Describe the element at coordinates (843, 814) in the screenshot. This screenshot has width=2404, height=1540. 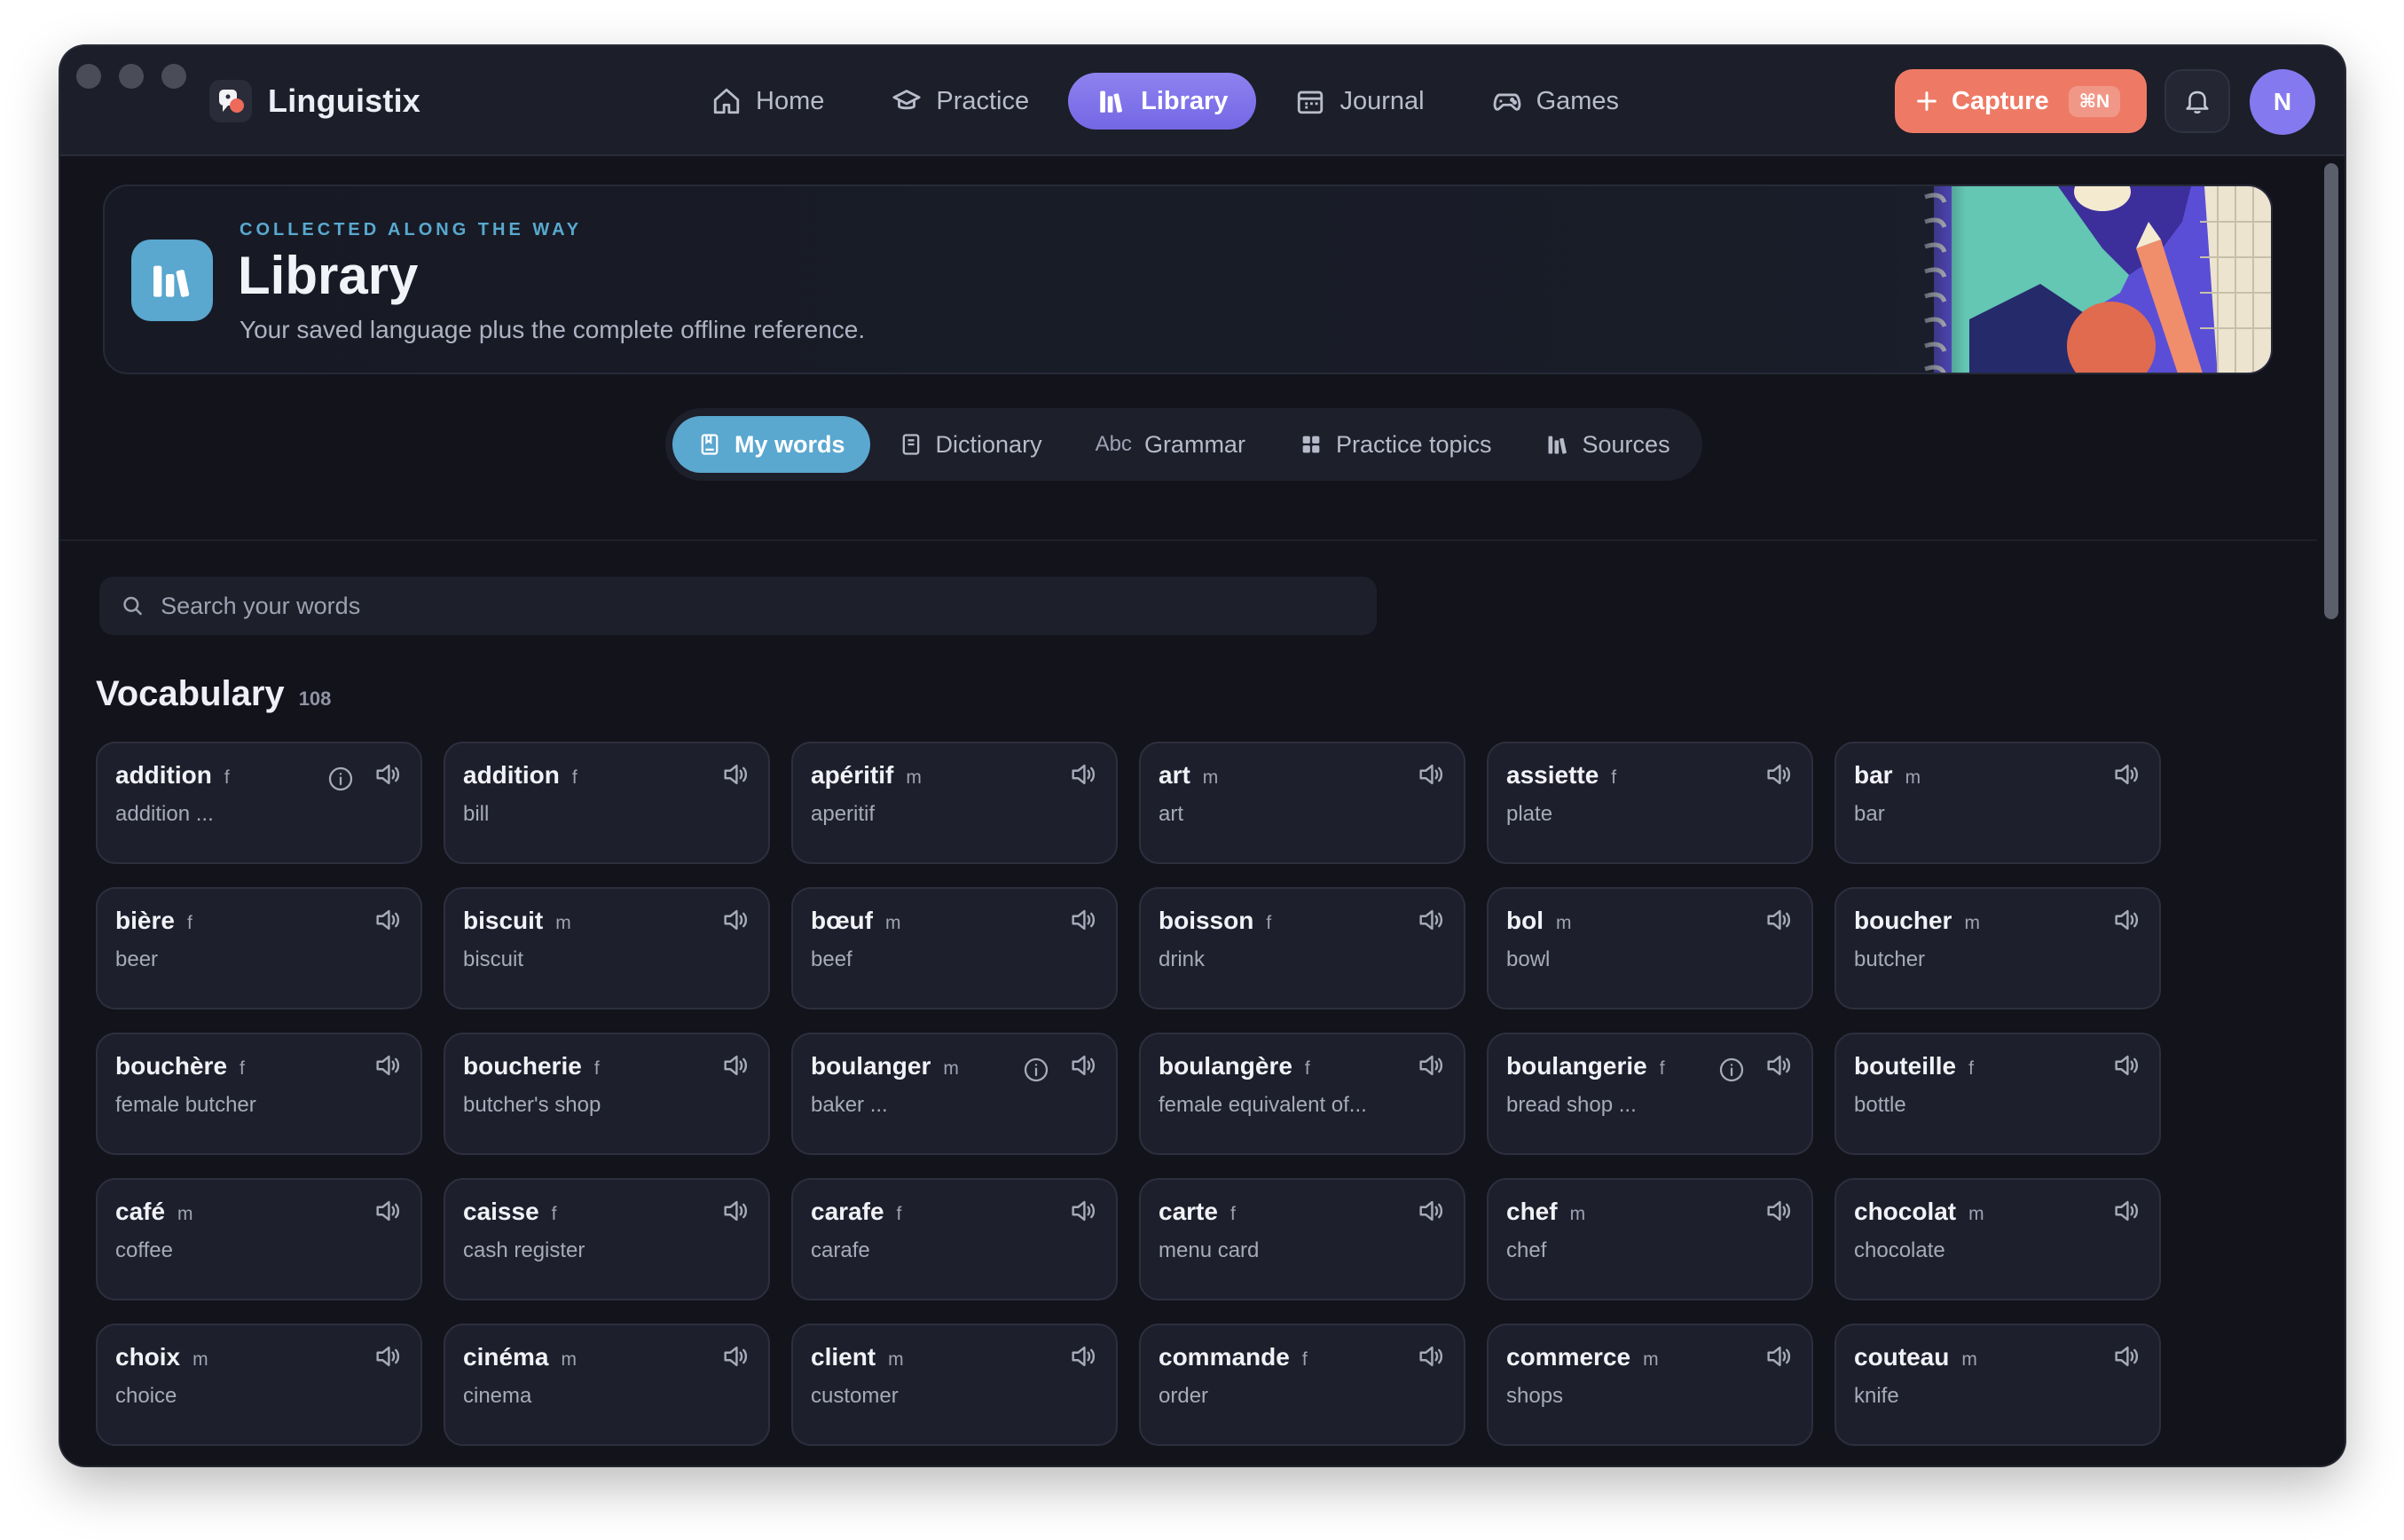
I see `vocab-translation: aperitif` at that location.